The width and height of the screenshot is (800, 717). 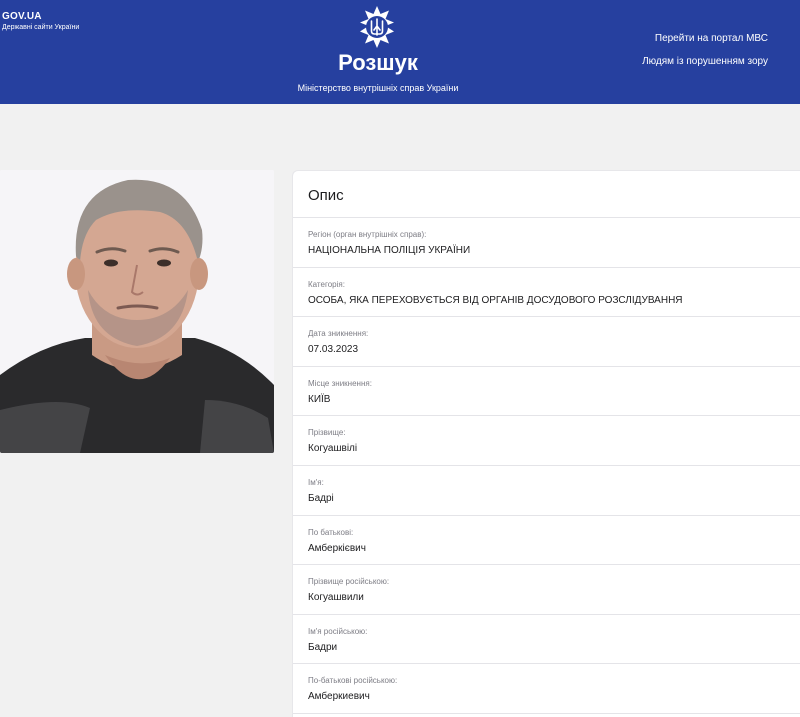 I want to click on field-label: Прізвище:, so click(x=327, y=433).